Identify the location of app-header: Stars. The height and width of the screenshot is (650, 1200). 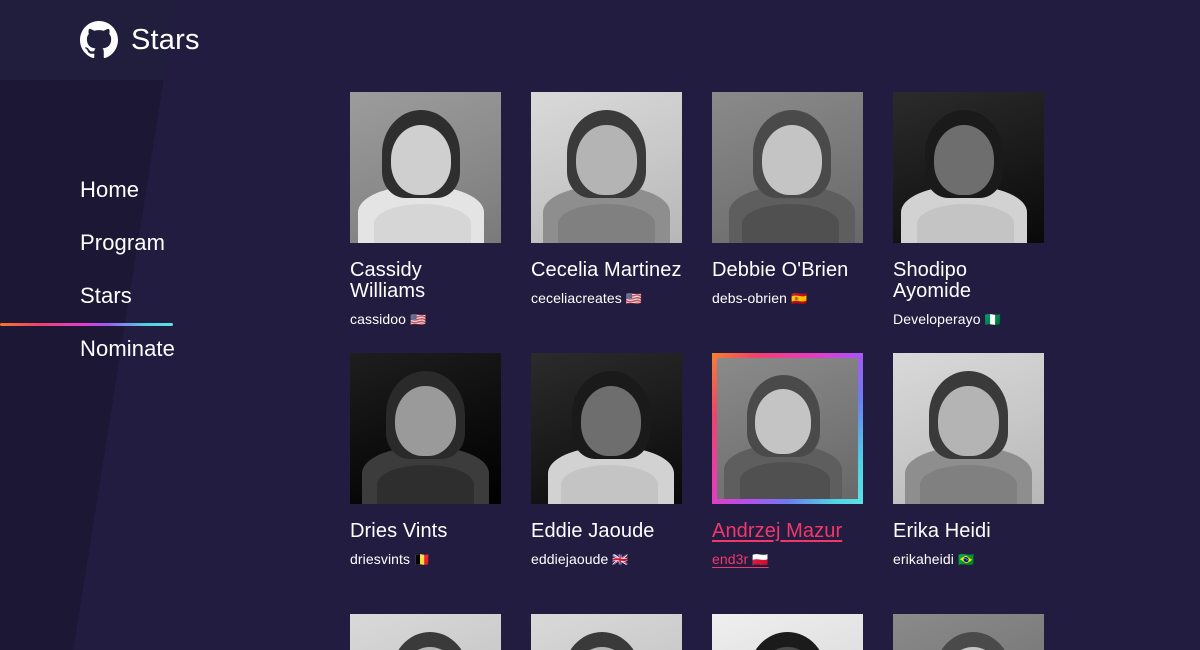
(600, 40).